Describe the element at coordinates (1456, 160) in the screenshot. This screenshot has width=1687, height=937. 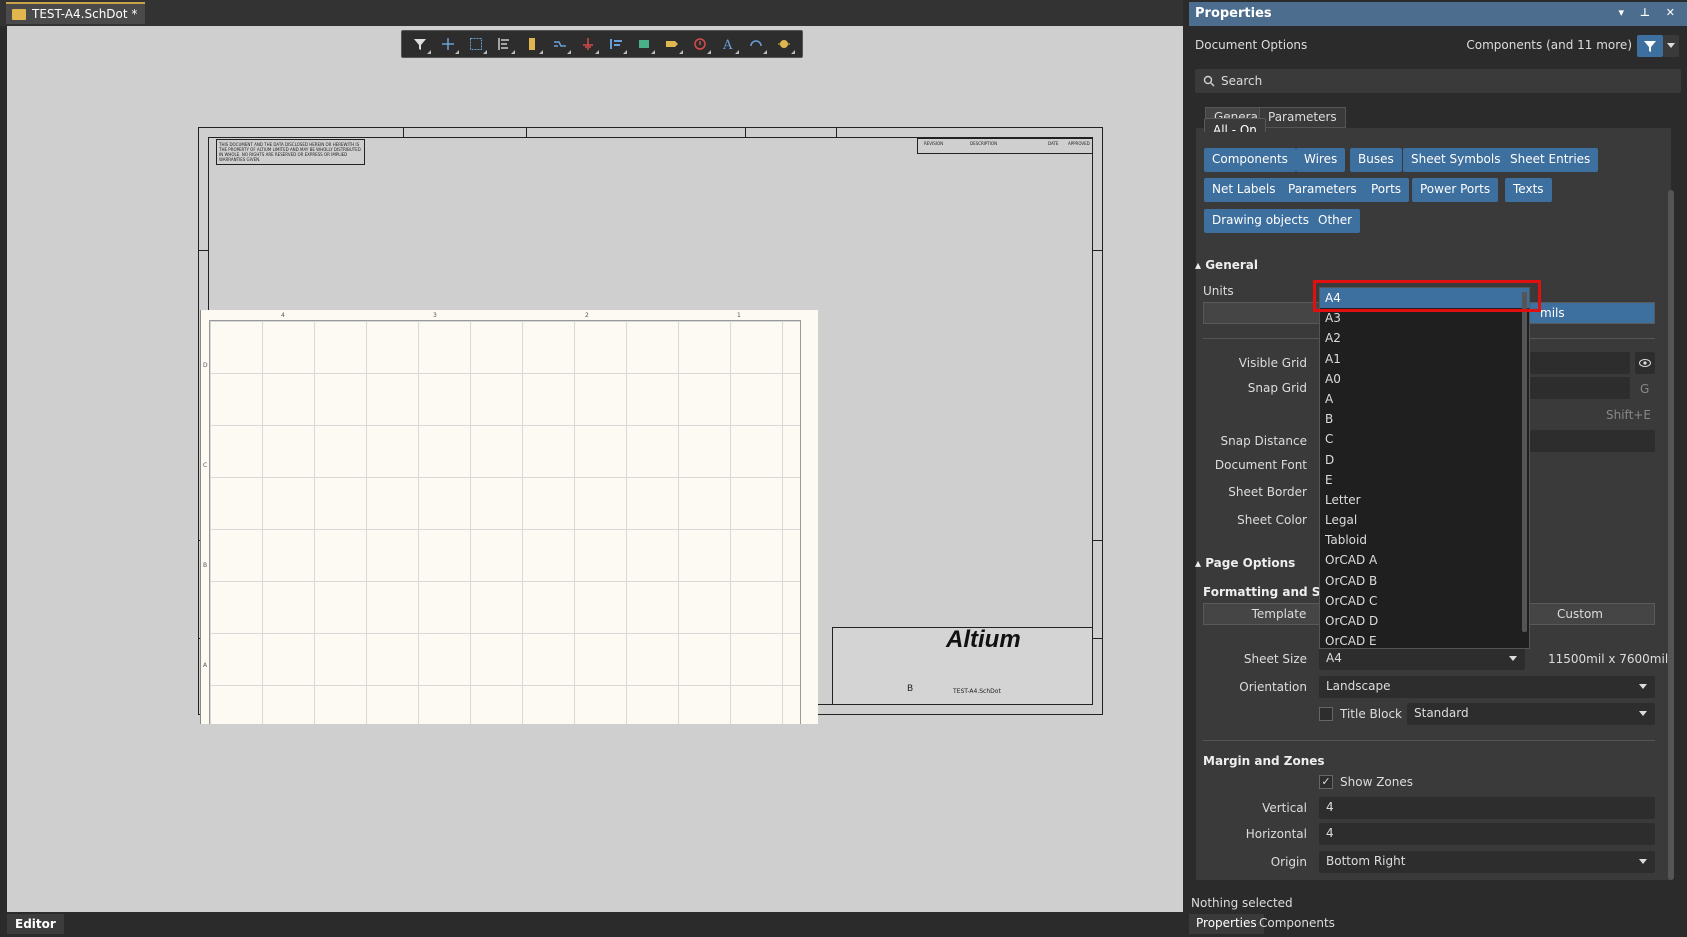
I see `chip-sheet-symbols: Sheet Symbols` at that location.